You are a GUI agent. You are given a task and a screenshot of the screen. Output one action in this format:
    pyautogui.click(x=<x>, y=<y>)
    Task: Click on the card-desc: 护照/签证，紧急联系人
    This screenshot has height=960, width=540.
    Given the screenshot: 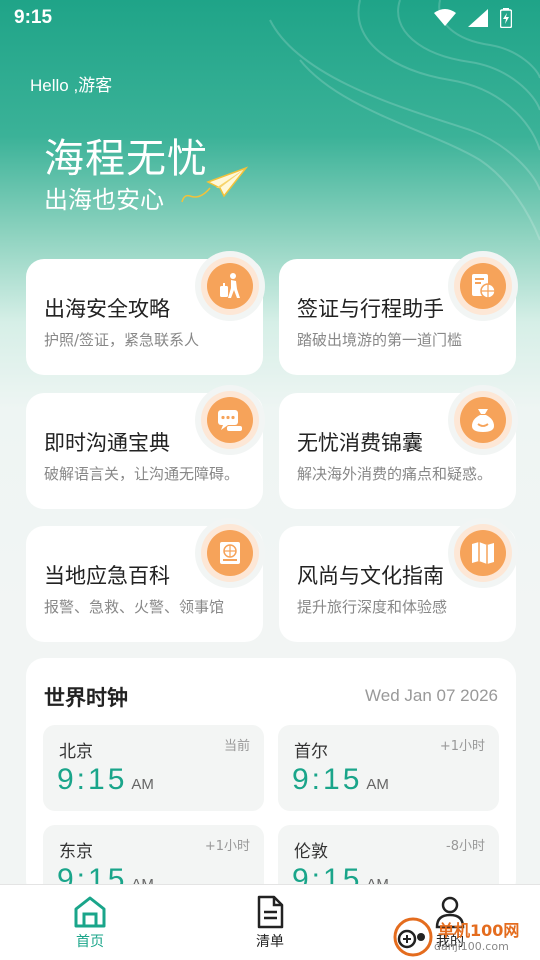 What is the action you would take?
    pyautogui.click(x=122, y=340)
    